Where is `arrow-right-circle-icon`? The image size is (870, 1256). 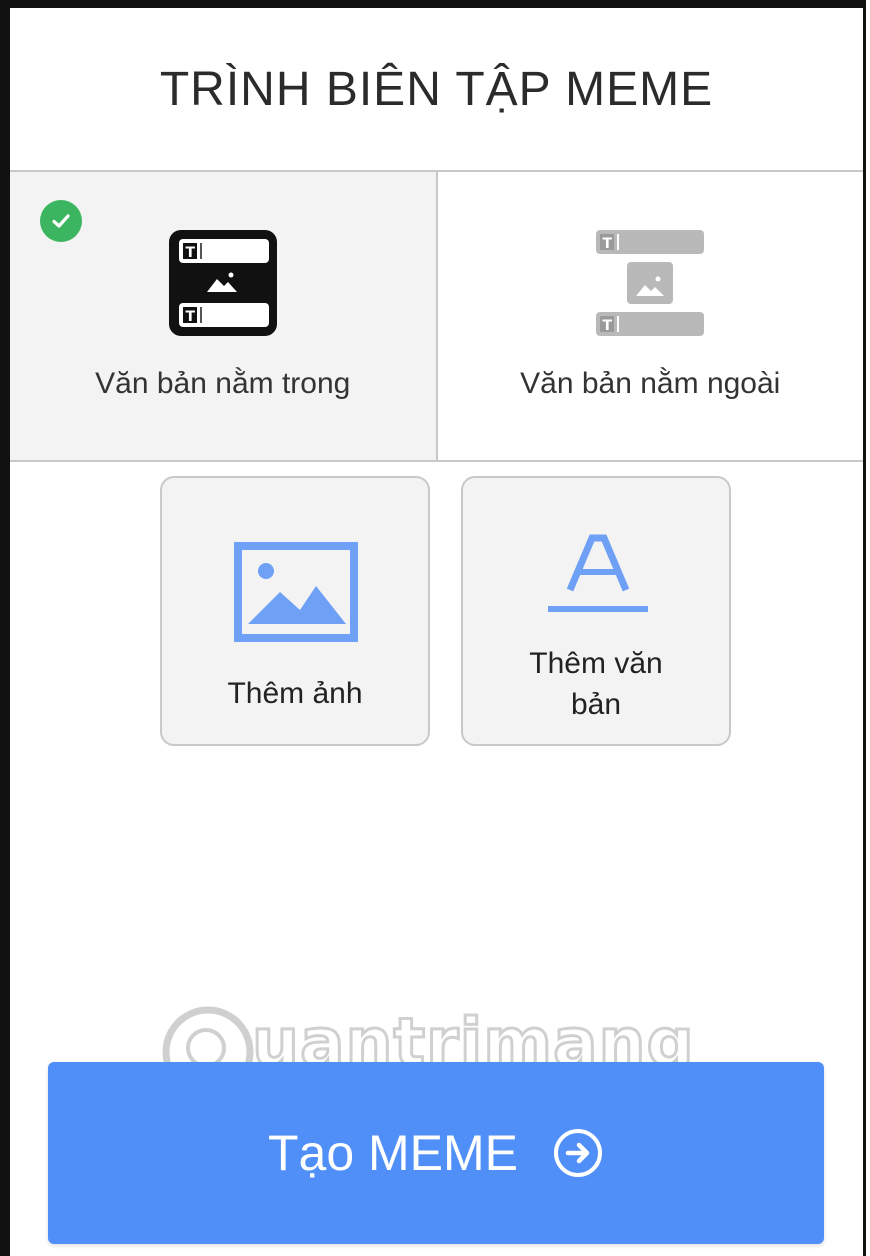
arrow-right-circle-icon is located at coordinates (578, 1153).